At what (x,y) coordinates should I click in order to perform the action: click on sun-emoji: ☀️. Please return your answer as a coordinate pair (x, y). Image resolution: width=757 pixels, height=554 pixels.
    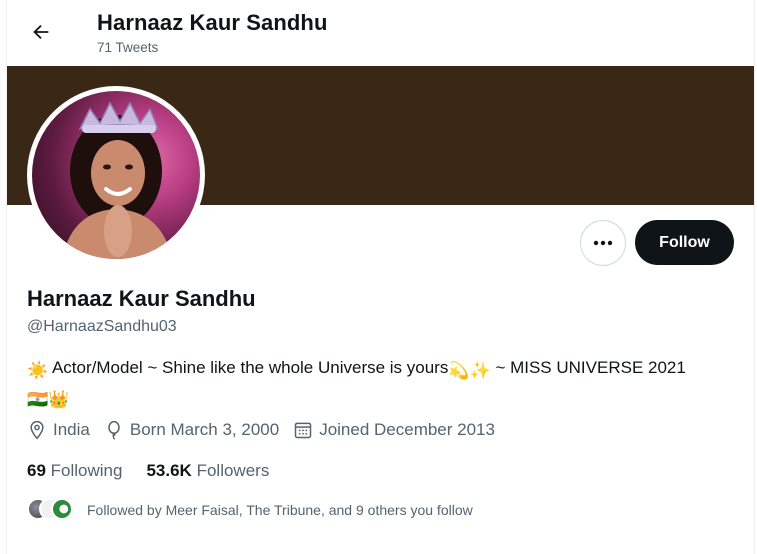
    Looking at the image, I should click on (38, 370).